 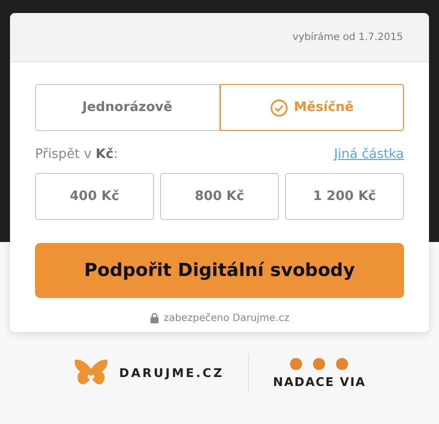 I want to click on darujme-logo-text: DARUJME.CZ, so click(x=171, y=373).